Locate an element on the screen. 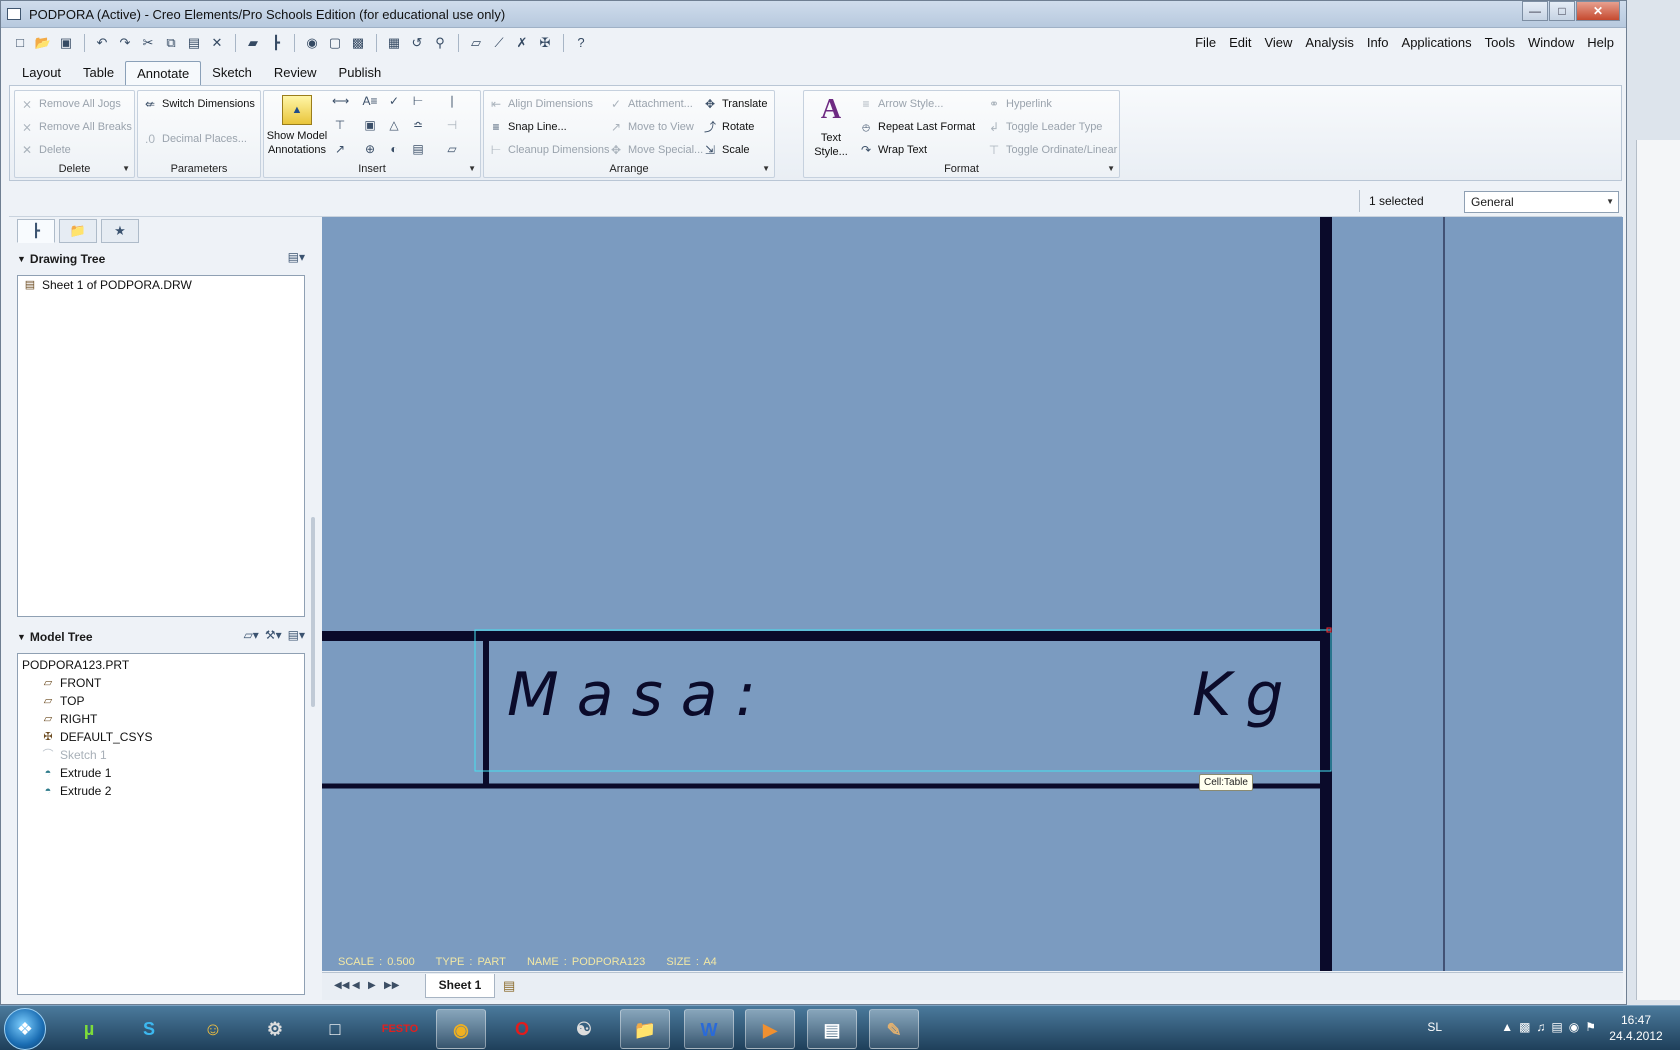 The image size is (1680, 1050). datum-target-icon: ⊕ is located at coordinates (372, 149).